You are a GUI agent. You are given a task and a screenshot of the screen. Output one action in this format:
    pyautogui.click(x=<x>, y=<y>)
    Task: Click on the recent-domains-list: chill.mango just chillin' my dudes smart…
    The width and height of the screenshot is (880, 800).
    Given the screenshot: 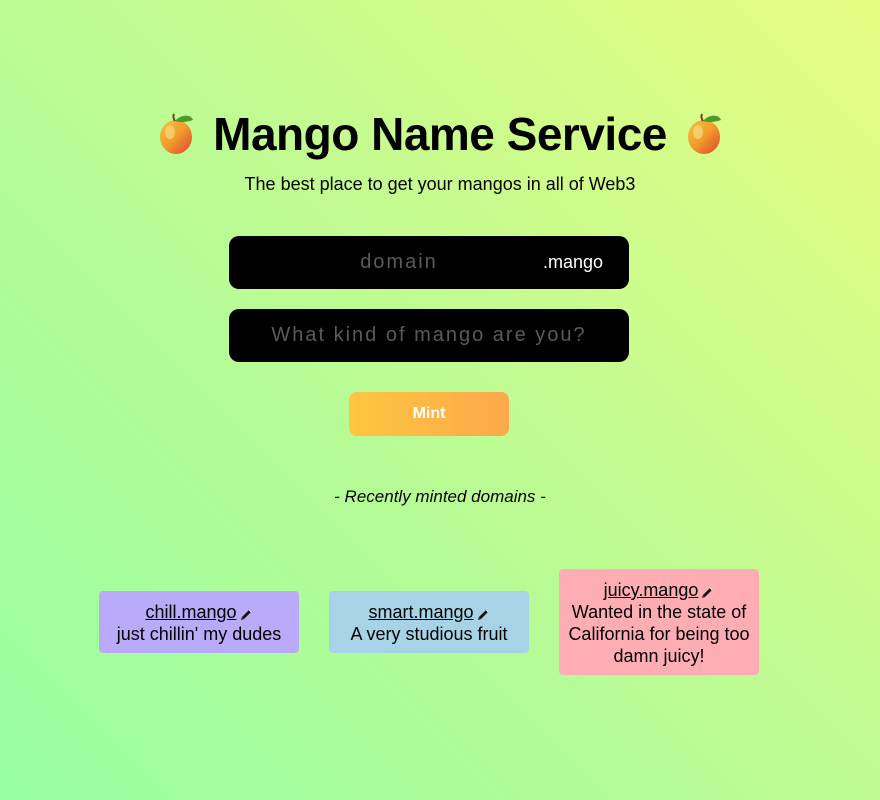 What is the action you would take?
    pyautogui.click(x=429, y=622)
    